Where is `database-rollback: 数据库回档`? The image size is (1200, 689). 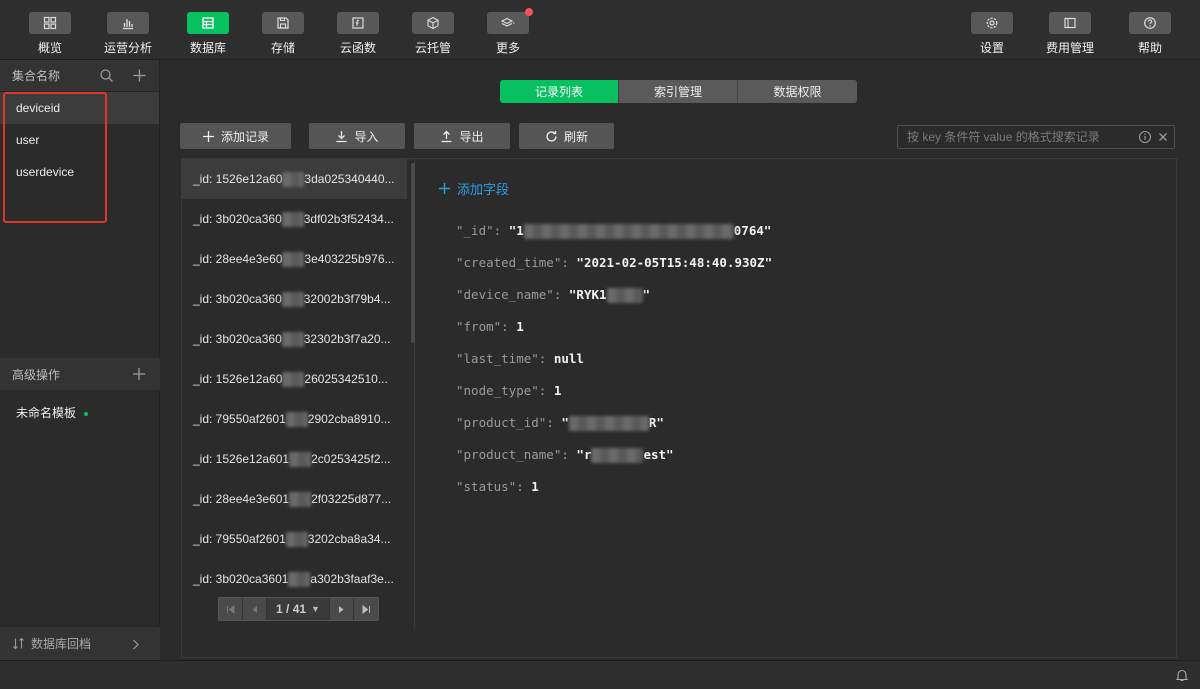
database-rollback: 数据库回档 is located at coordinates (80, 643).